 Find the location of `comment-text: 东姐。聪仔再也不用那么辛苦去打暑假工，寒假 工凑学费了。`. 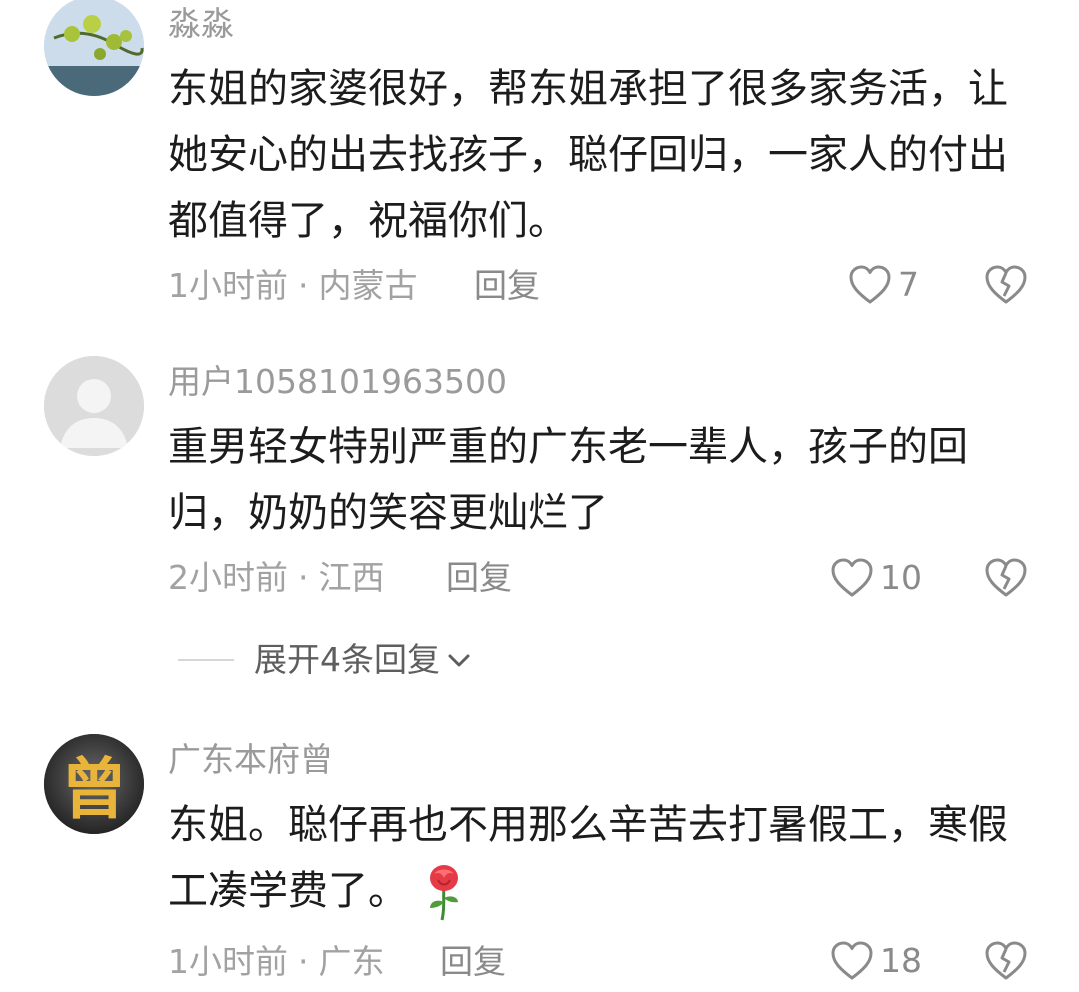

comment-text: 东姐。聪仔再也不用那么辛苦去打暑假工，寒假 工凑学费了。 is located at coordinates (608, 858).